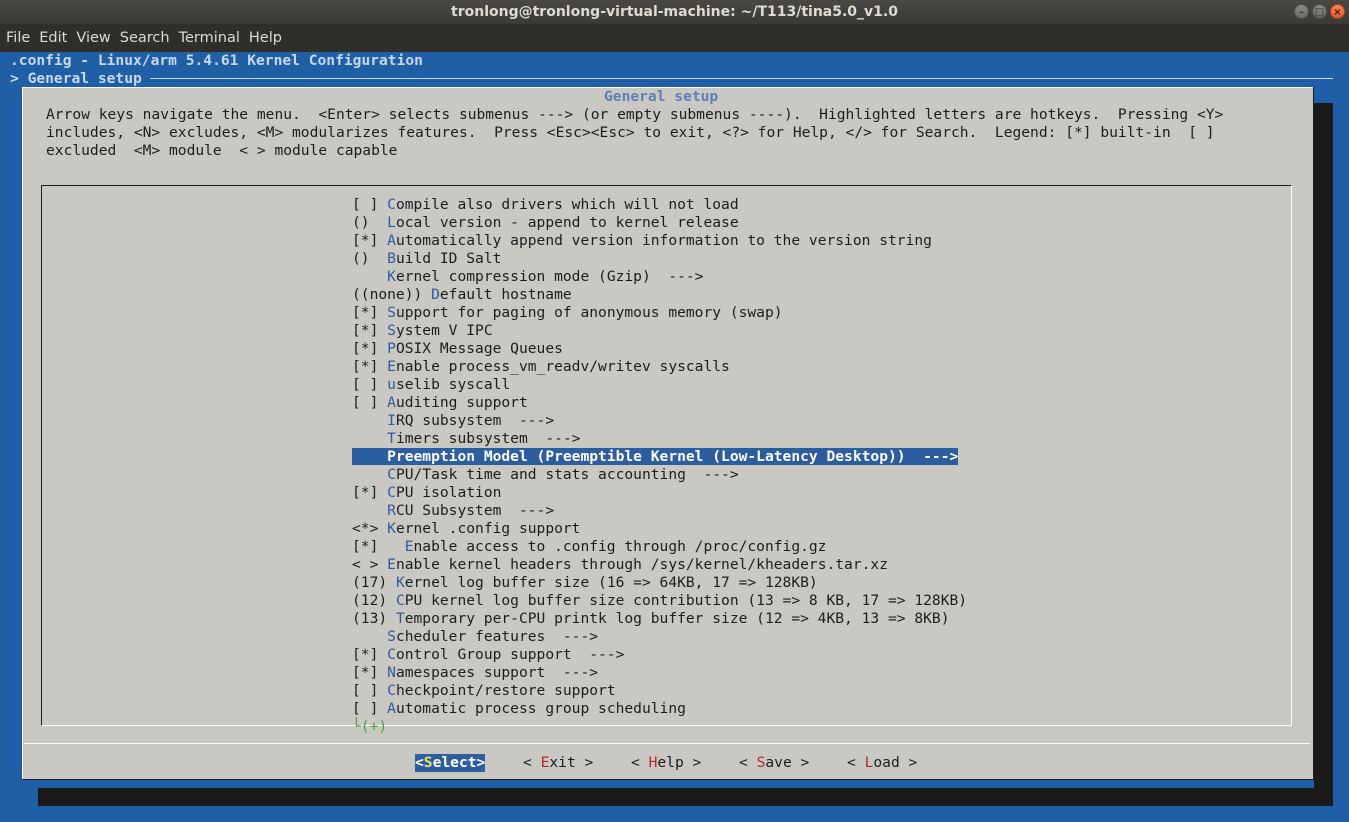  I want to click on menu-item: () Build ID Salt, so click(426, 259).